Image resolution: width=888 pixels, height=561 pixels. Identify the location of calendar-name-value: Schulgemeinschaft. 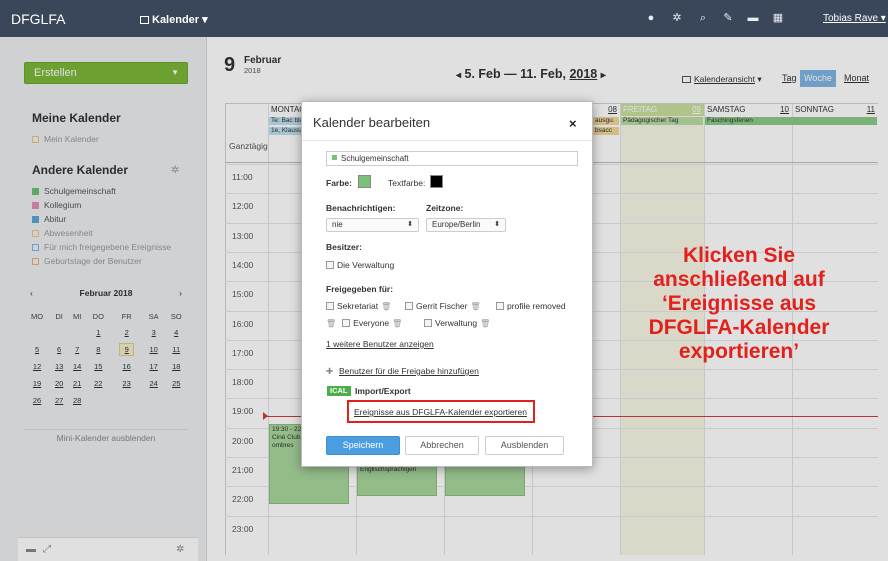
(375, 158).